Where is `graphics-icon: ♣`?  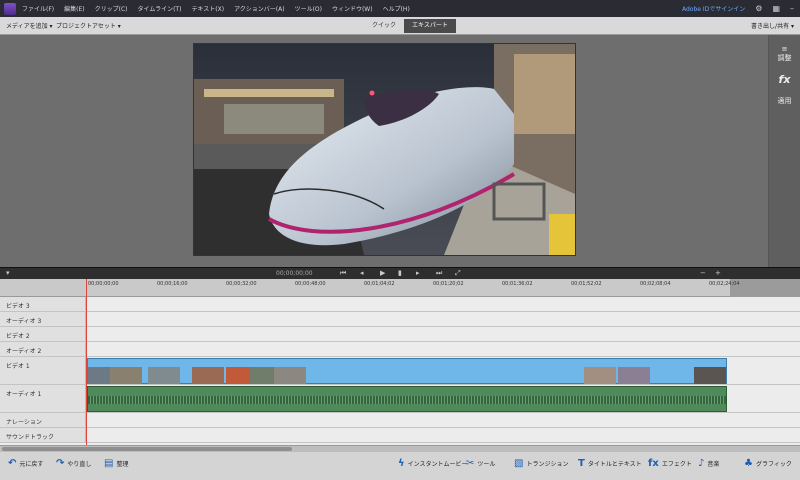 graphics-icon: ♣ is located at coordinates (748, 463).